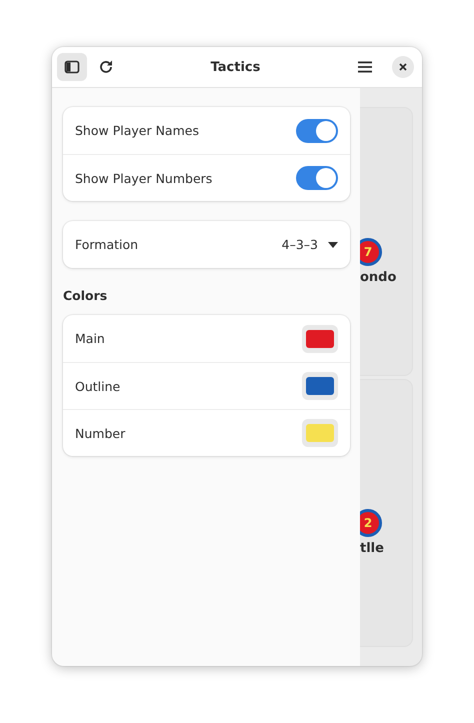 The image size is (474, 723). Describe the element at coordinates (378, 277) in the screenshot. I see `player-name: ondo` at that location.